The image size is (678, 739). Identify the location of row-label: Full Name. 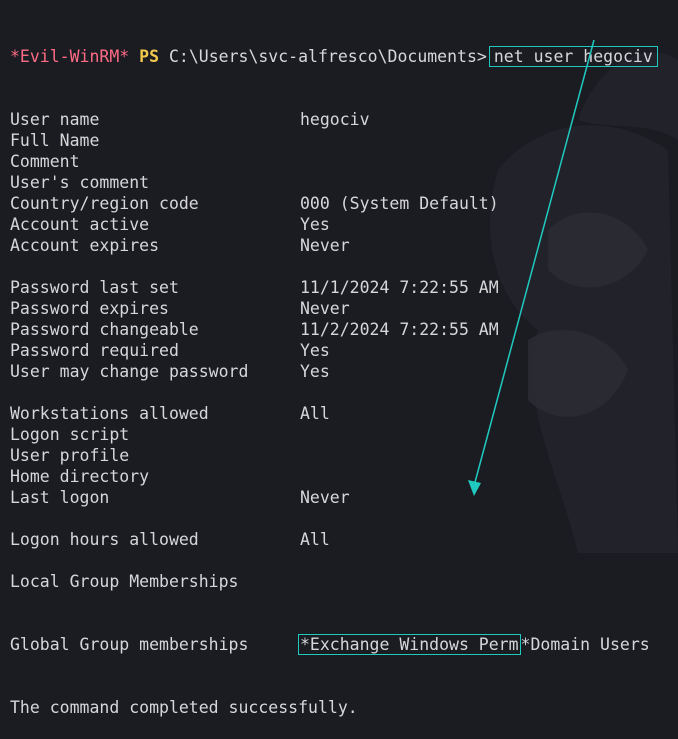
(55, 140).